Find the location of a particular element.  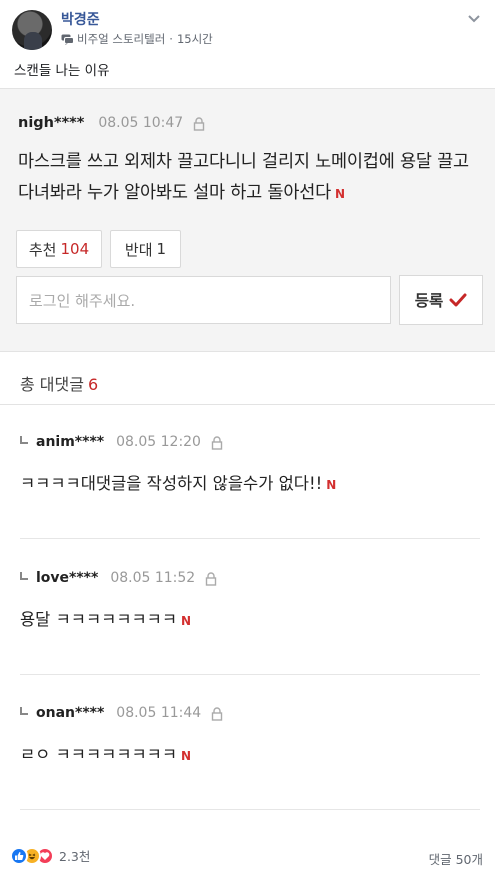

replies-total: 총 대댓글 6 is located at coordinates (59, 383).